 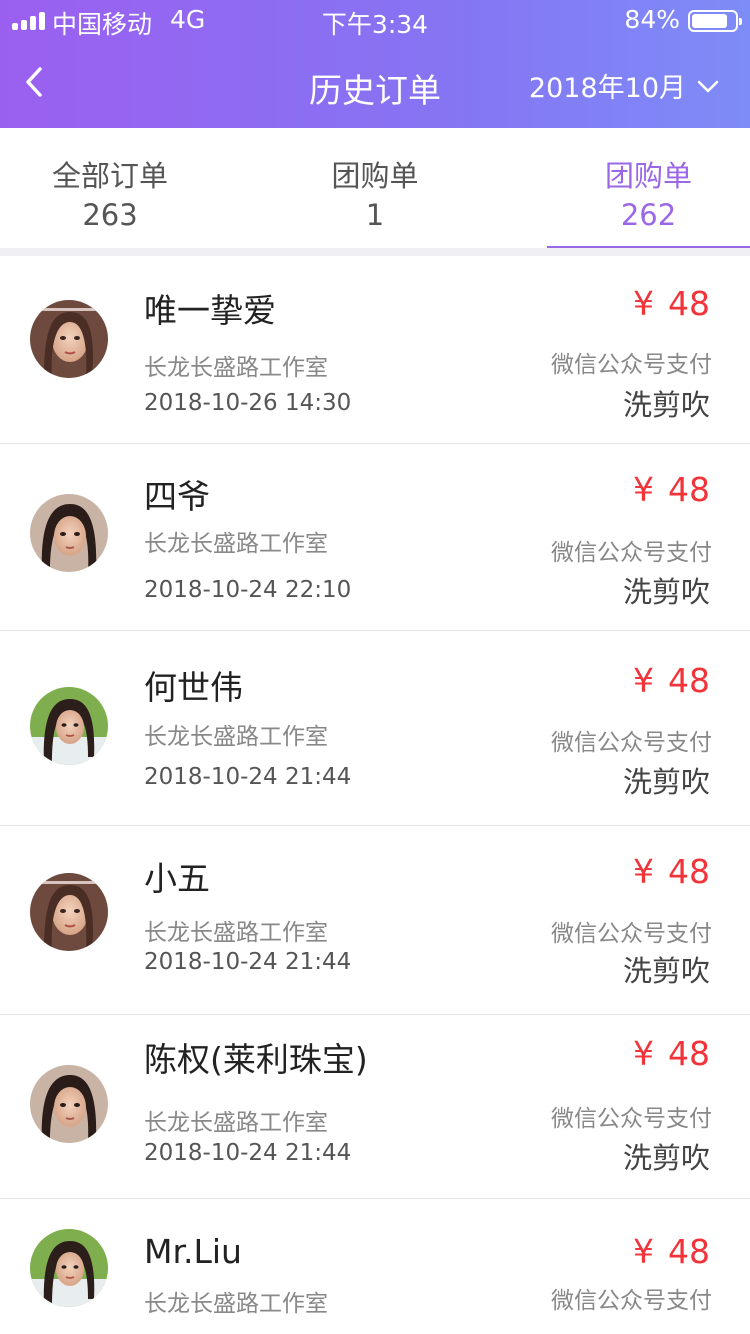 What do you see at coordinates (375, 64) in the screenshot?
I see `app-header: 中国移动 4G 下午3:34 84% 历史订单 2018年10月` at bounding box center [375, 64].